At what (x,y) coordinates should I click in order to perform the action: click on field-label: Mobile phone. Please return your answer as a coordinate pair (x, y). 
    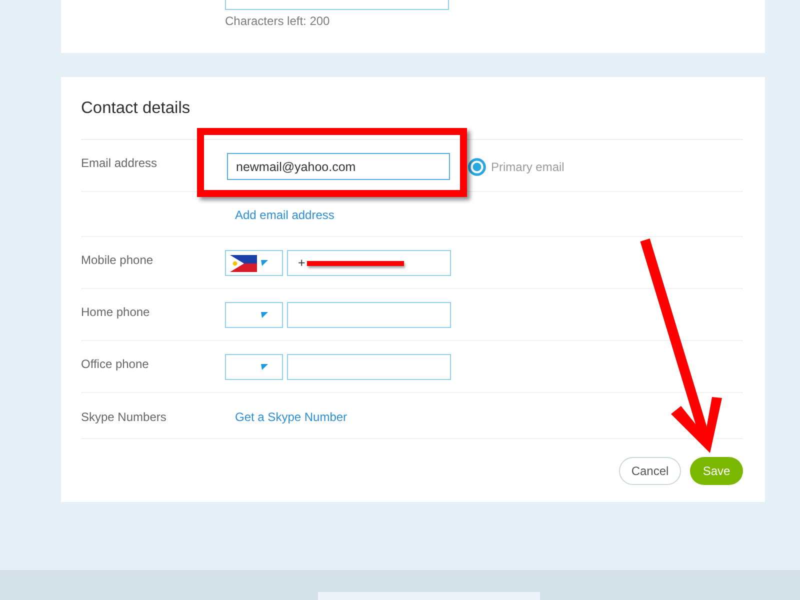
    Looking at the image, I should click on (117, 260).